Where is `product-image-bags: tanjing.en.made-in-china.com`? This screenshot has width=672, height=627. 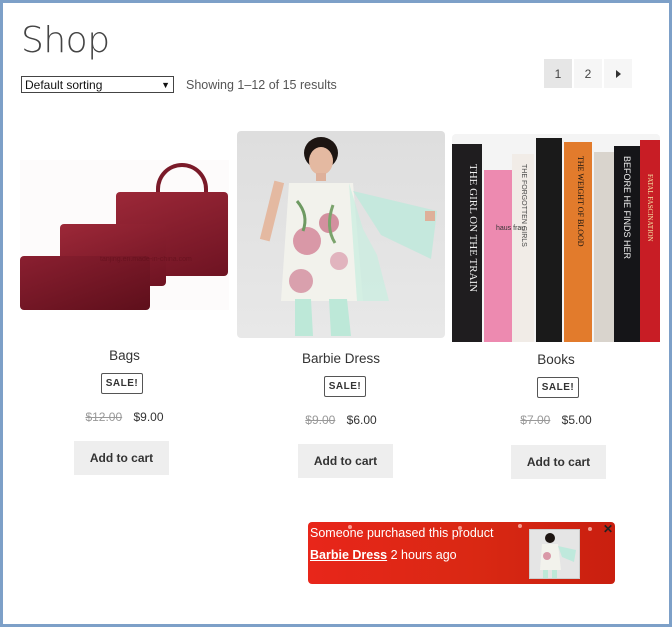
product-image-bags: tanjing.en.made-in-china.com is located at coordinates (124, 235).